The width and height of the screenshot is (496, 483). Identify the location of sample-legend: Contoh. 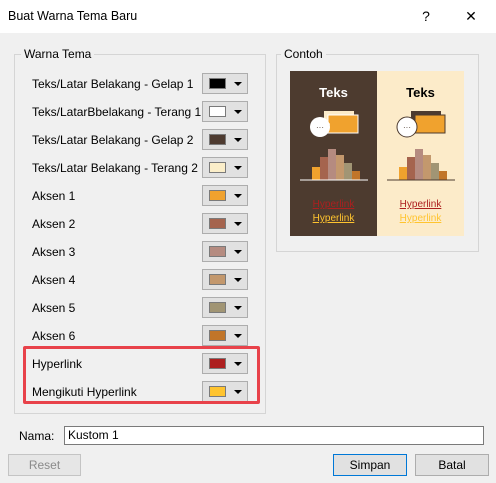
(303, 54).